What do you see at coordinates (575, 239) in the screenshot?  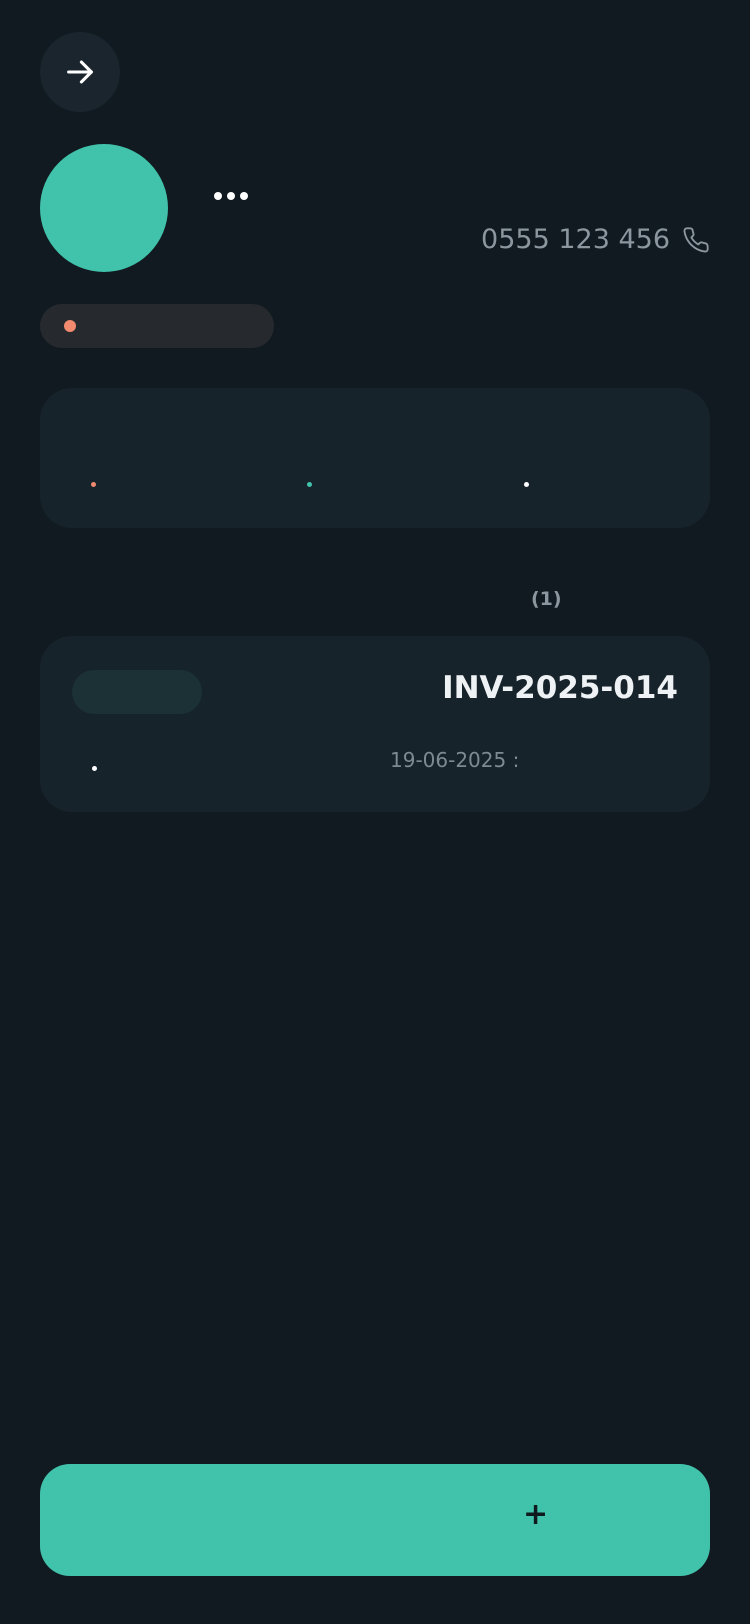 I see `phone-number: 0555 123 456` at bounding box center [575, 239].